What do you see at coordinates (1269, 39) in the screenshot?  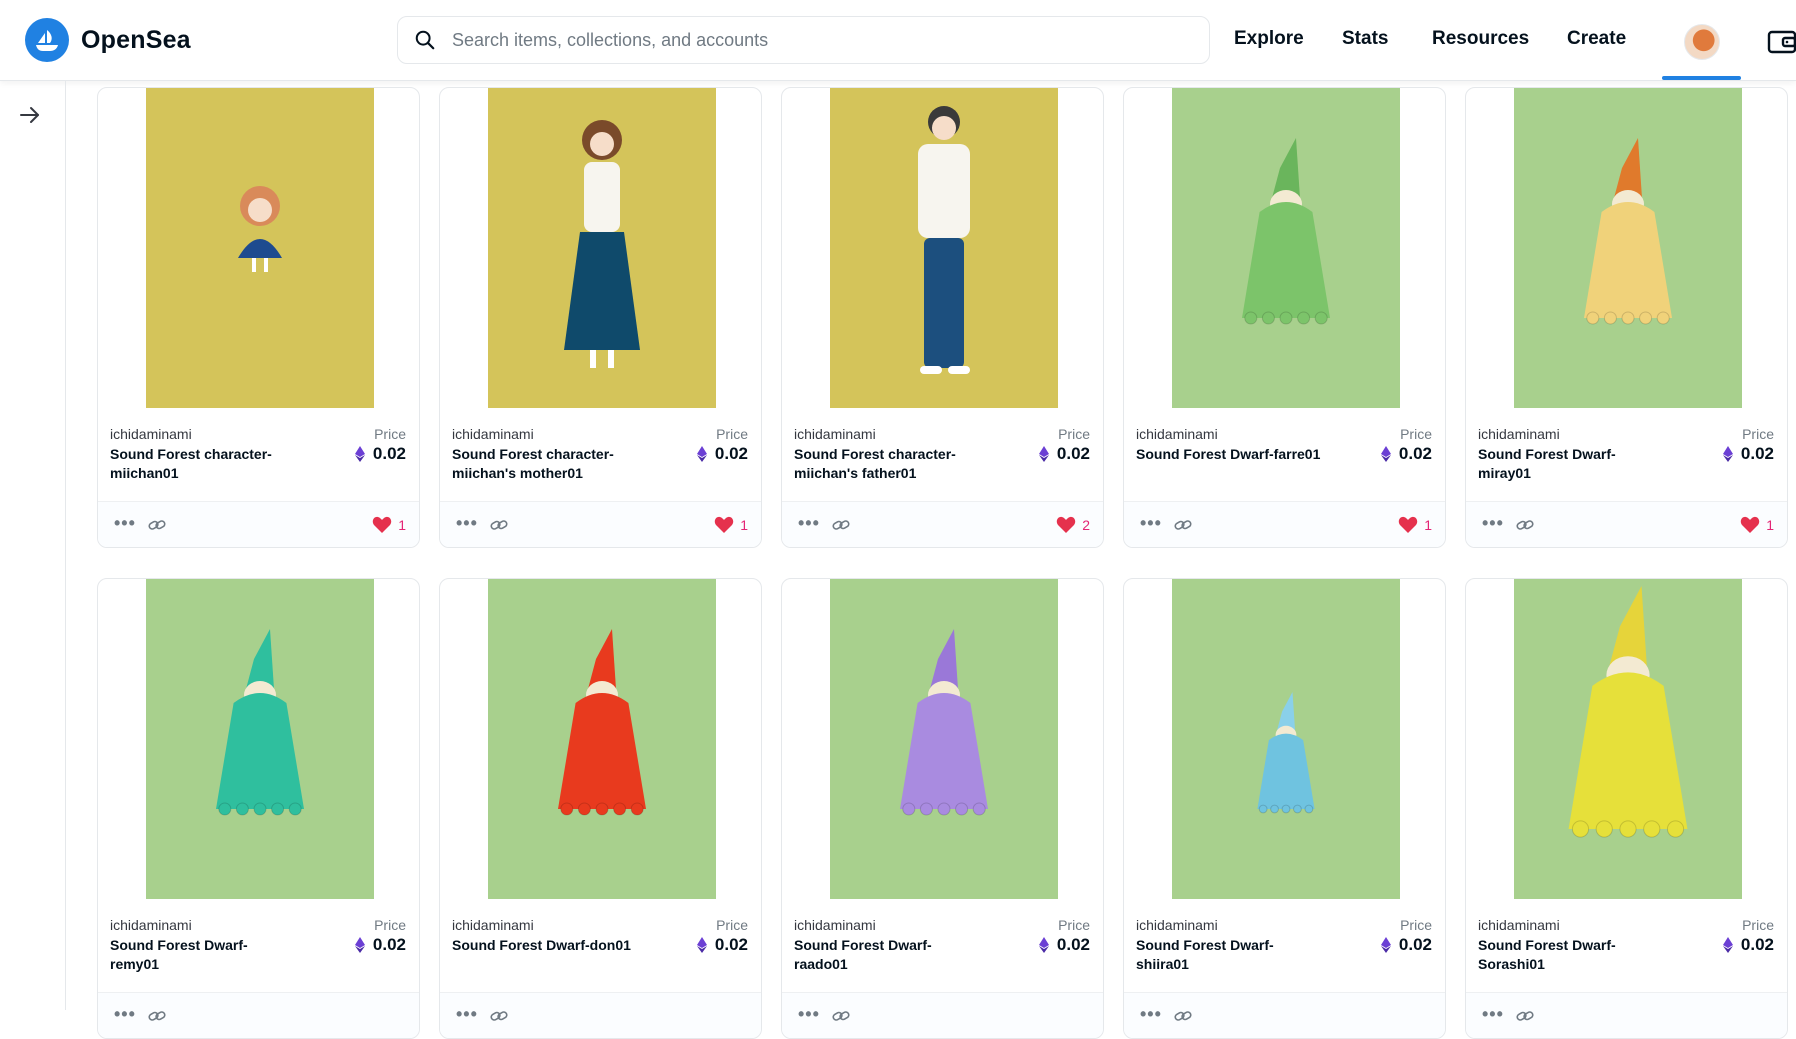 I see `nav-explore: Explore` at bounding box center [1269, 39].